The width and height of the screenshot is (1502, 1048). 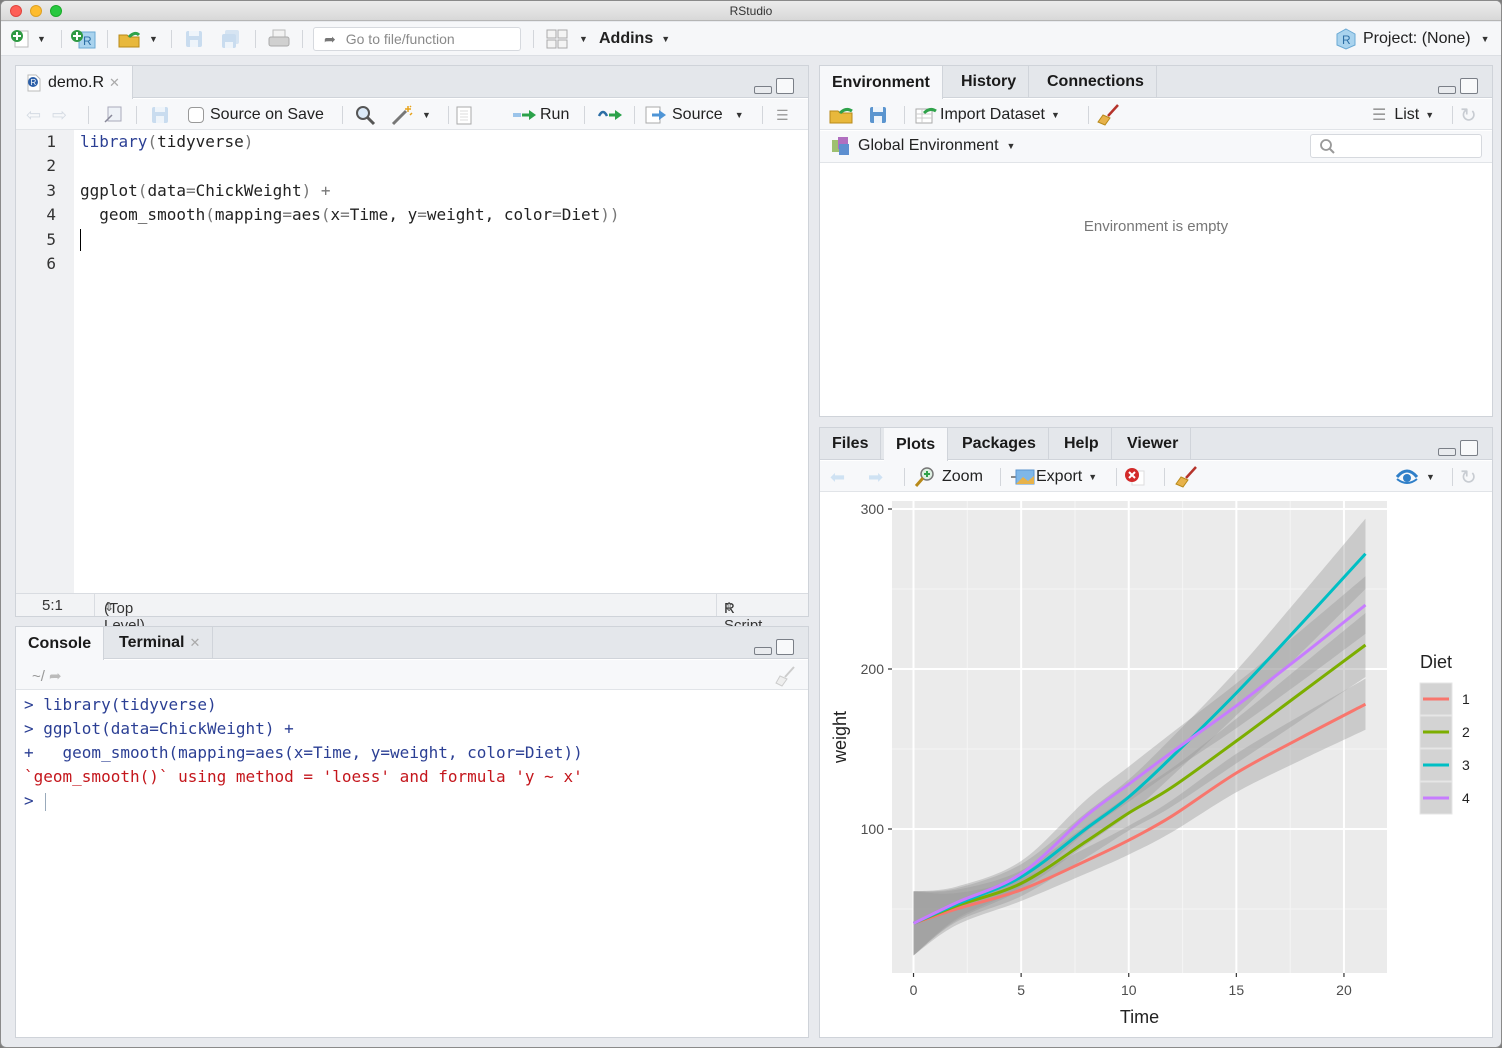 What do you see at coordinates (566, 39) in the screenshot?
I see `pane-layout-button: ▼` at bounding box center [566, 39].